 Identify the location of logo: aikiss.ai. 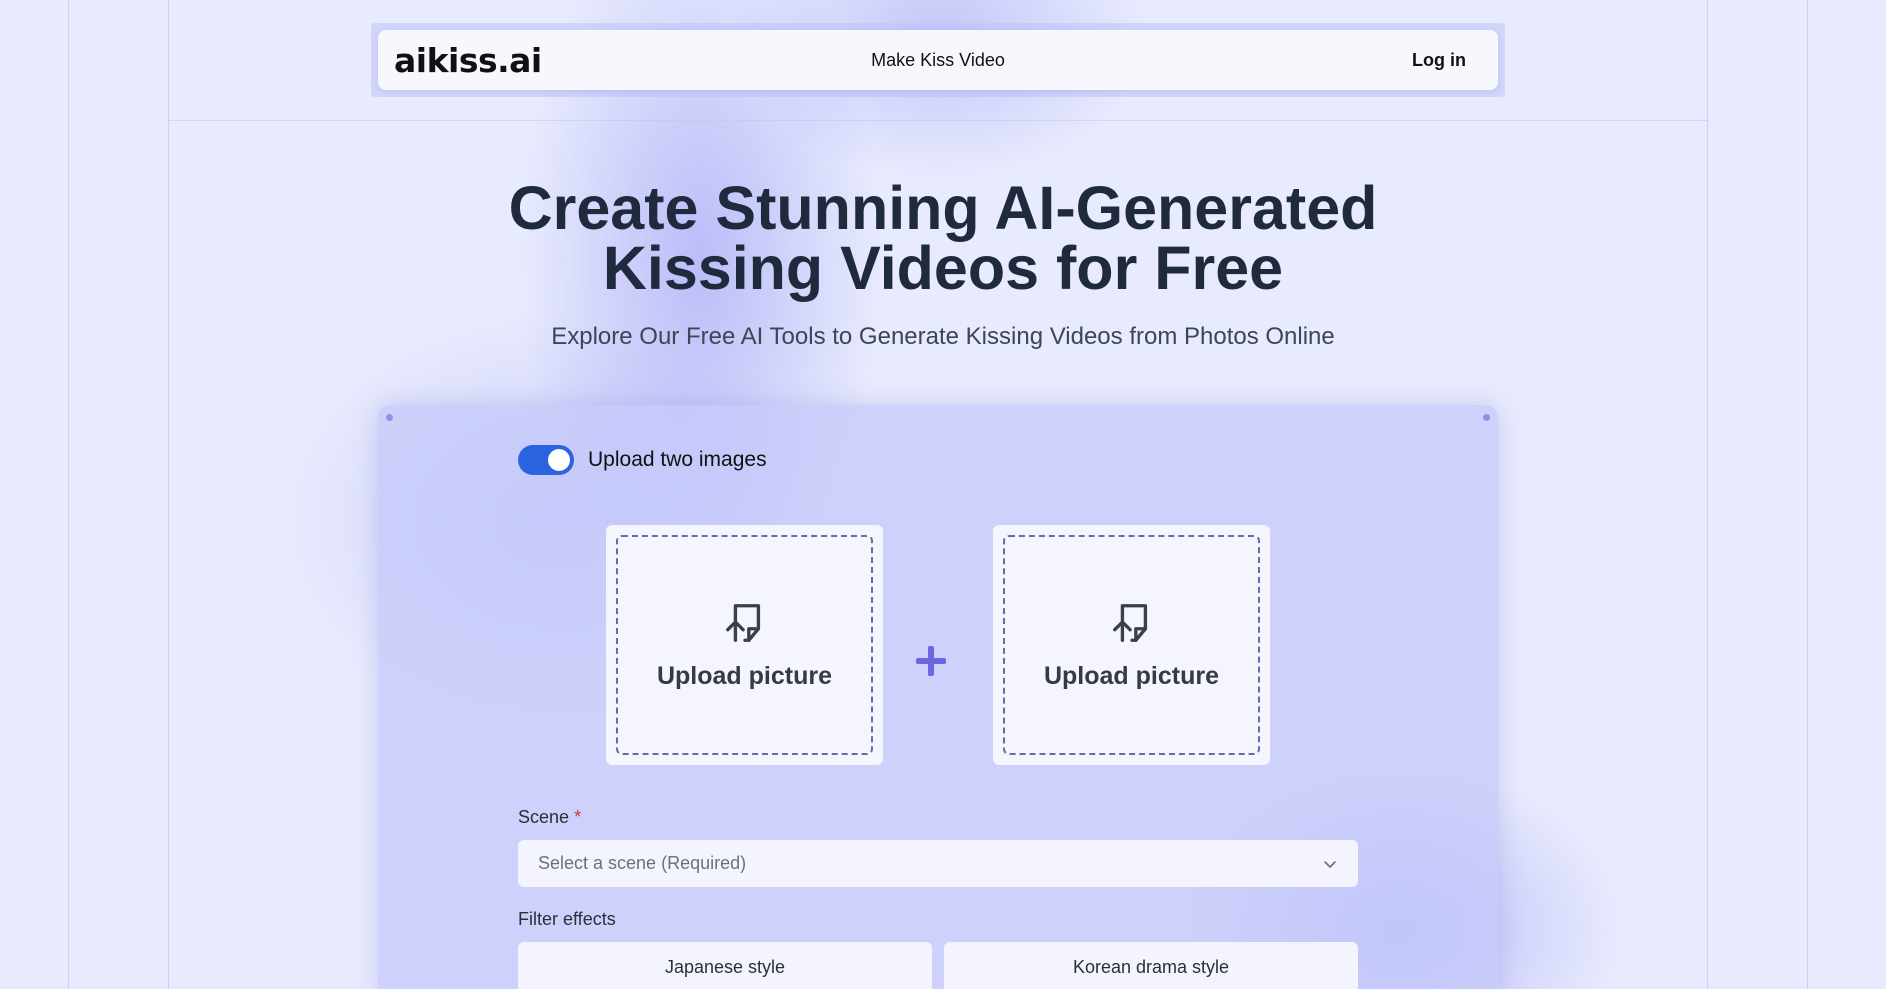
(468, 60).